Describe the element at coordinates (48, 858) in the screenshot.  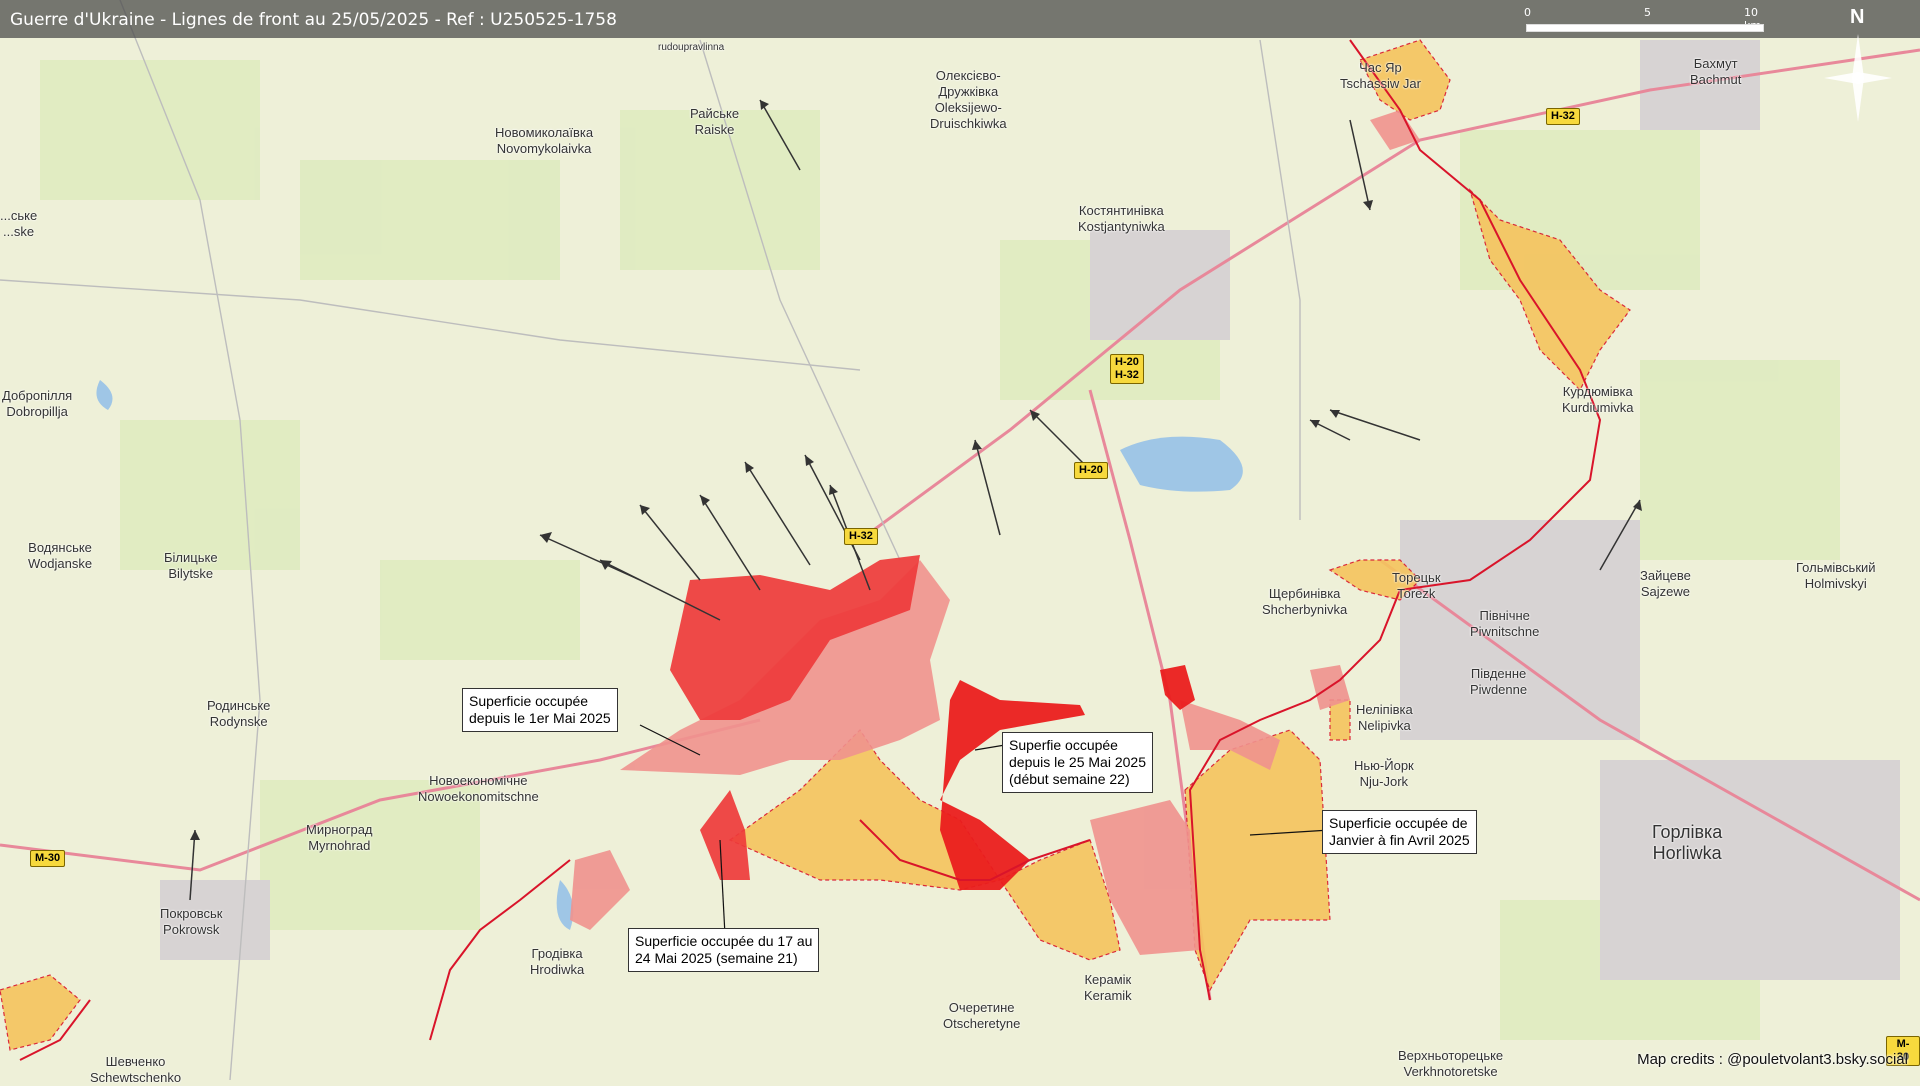
I see `road-shield-m30-left: M-30` at that location.